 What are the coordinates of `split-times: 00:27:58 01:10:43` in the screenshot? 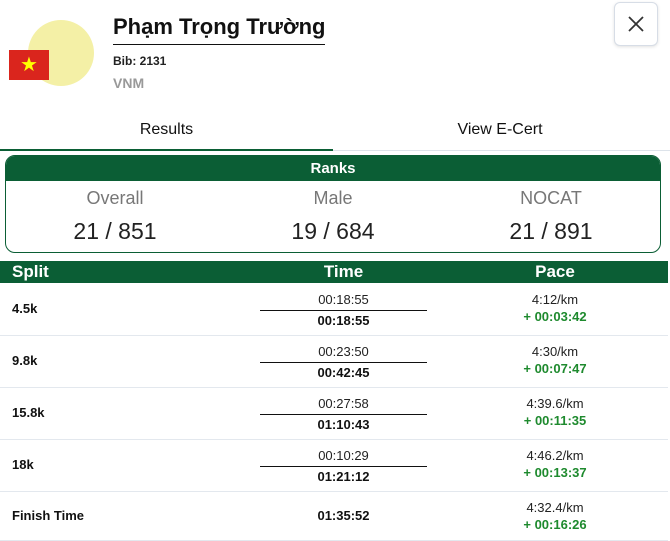 It's located at (343, 414).